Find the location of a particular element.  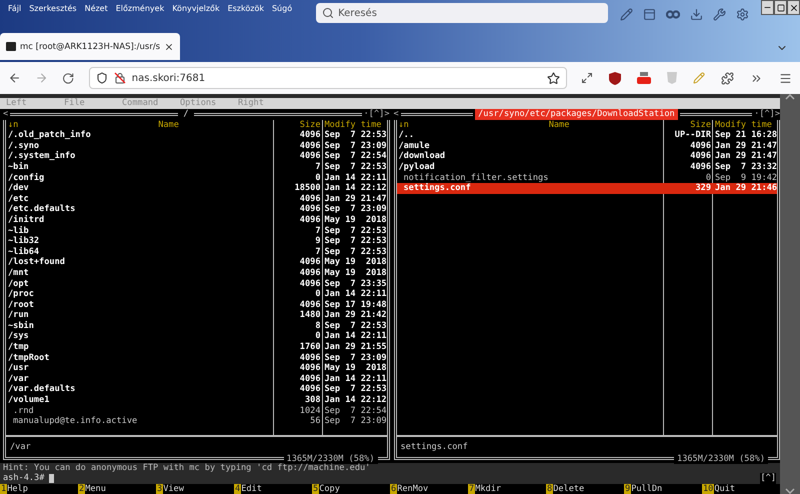

function-key: 1Help is located at coordinates (39, 489).